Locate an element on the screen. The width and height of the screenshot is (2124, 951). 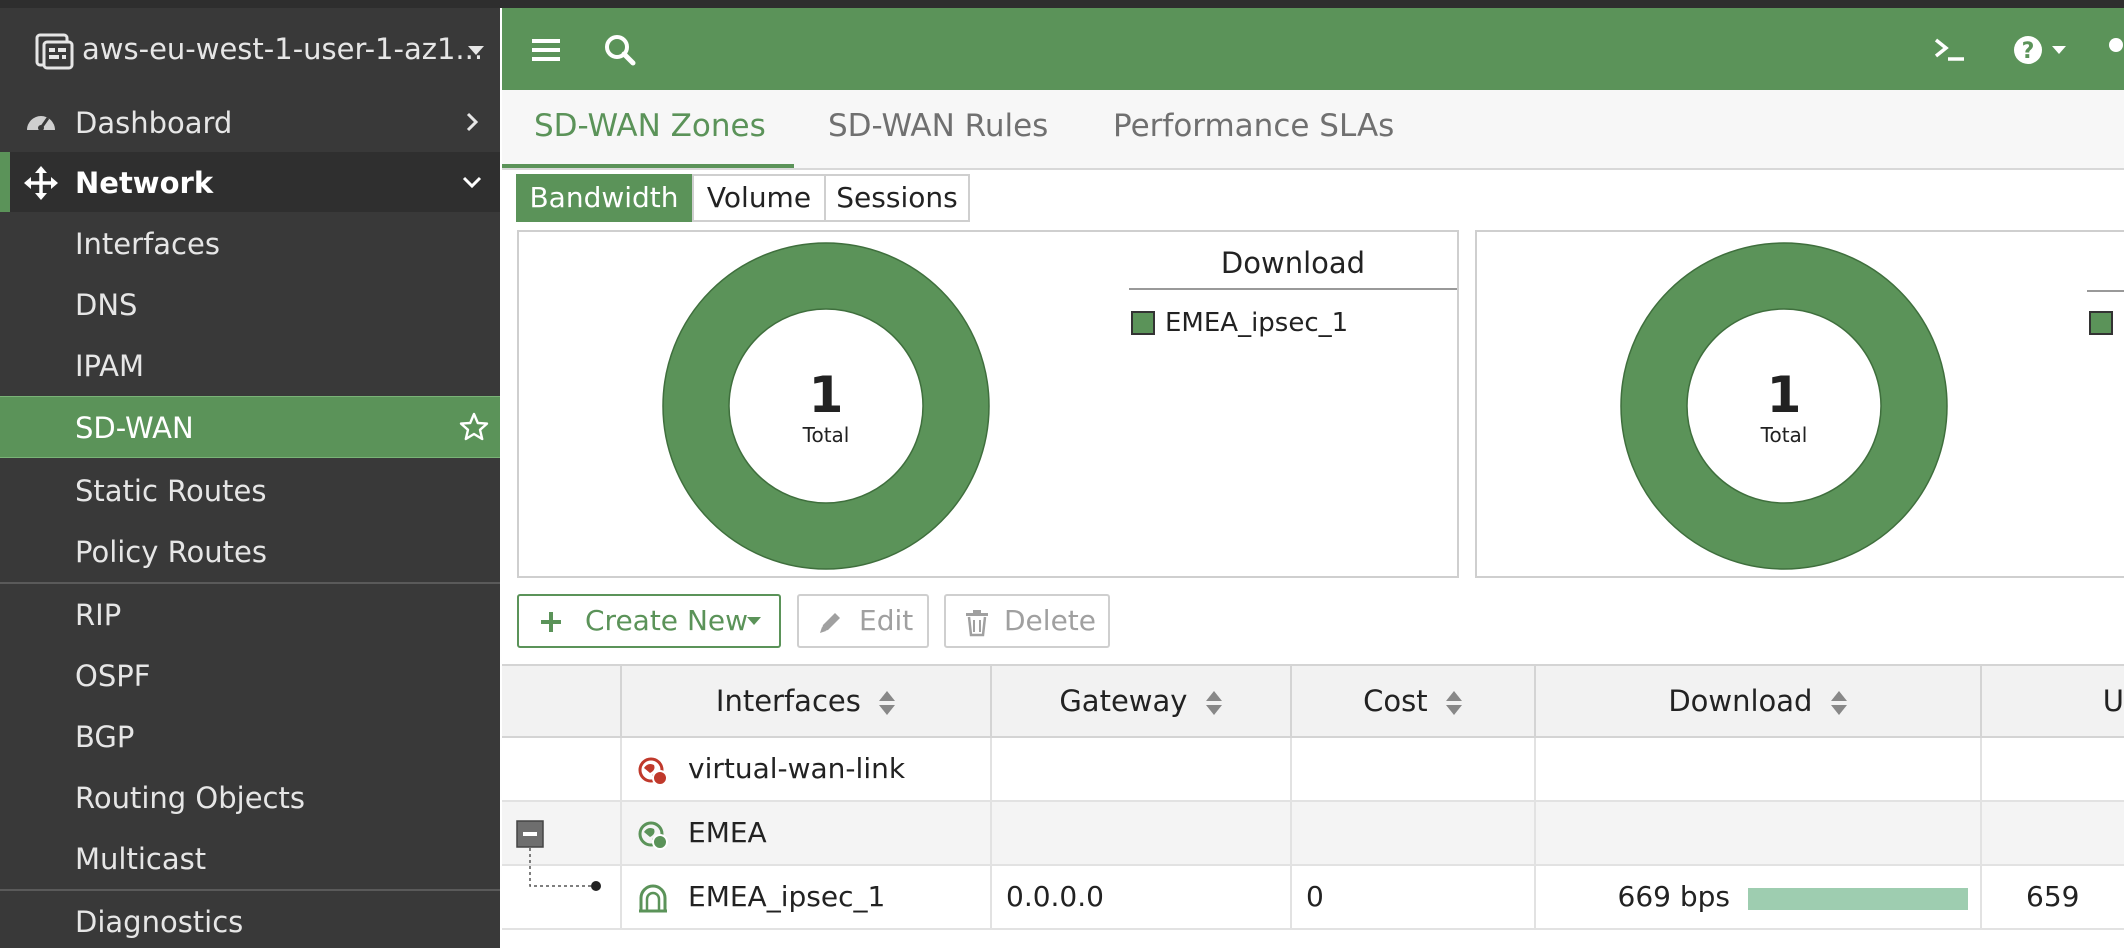
trash-icon is located at coordinates (977, 623).